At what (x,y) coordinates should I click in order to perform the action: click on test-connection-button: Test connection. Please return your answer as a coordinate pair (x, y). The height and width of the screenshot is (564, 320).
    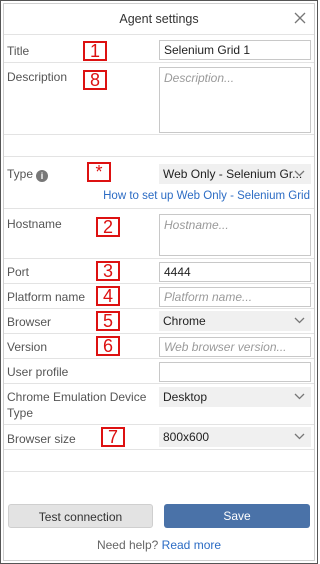
    Looking at the image, I should click on (80, 516).